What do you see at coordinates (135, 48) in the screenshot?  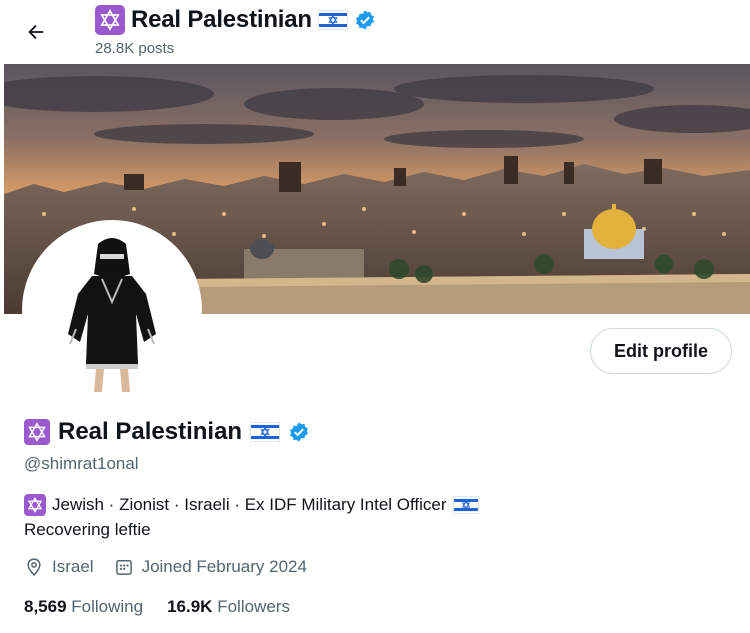 I see `post-count: 28.8K posts` at bounding box center [135, 48].